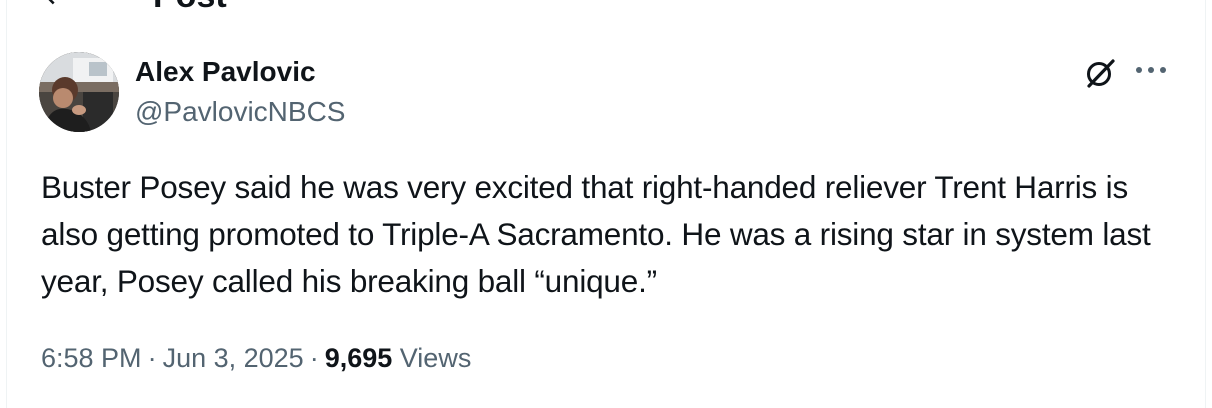 The height and width of the screenshot is (408, 1212). I want to click on post-date-link: Jun 3, 2025, so click(233, 358).